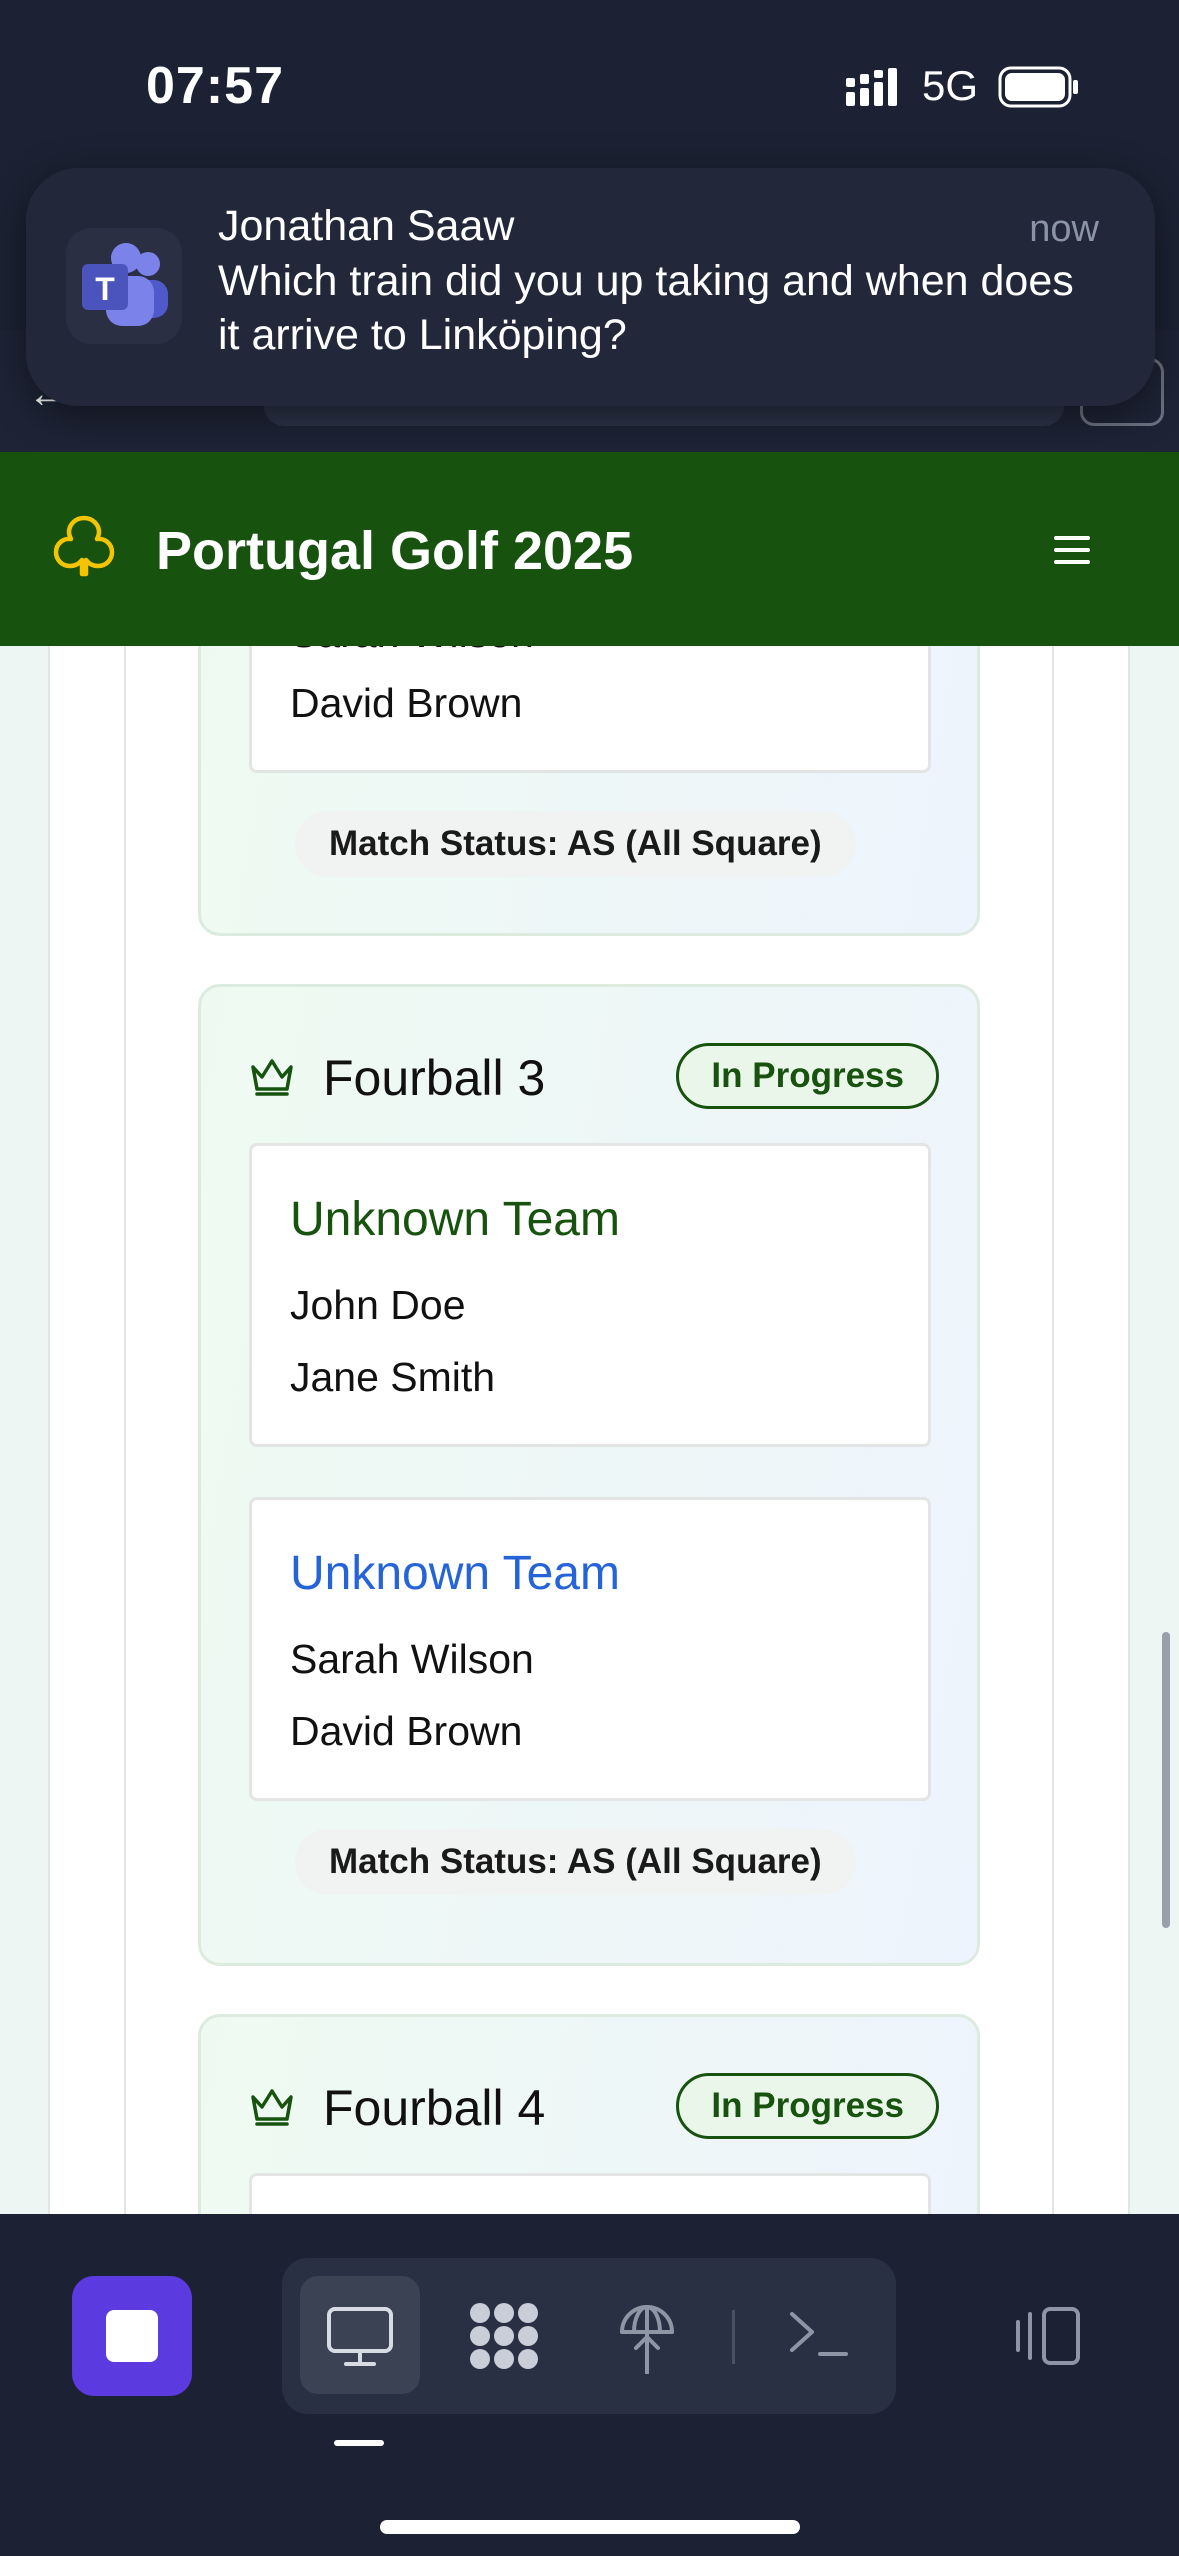 The image size is (1179, 2556). I want to click on stop-button, so click(132, 2336).